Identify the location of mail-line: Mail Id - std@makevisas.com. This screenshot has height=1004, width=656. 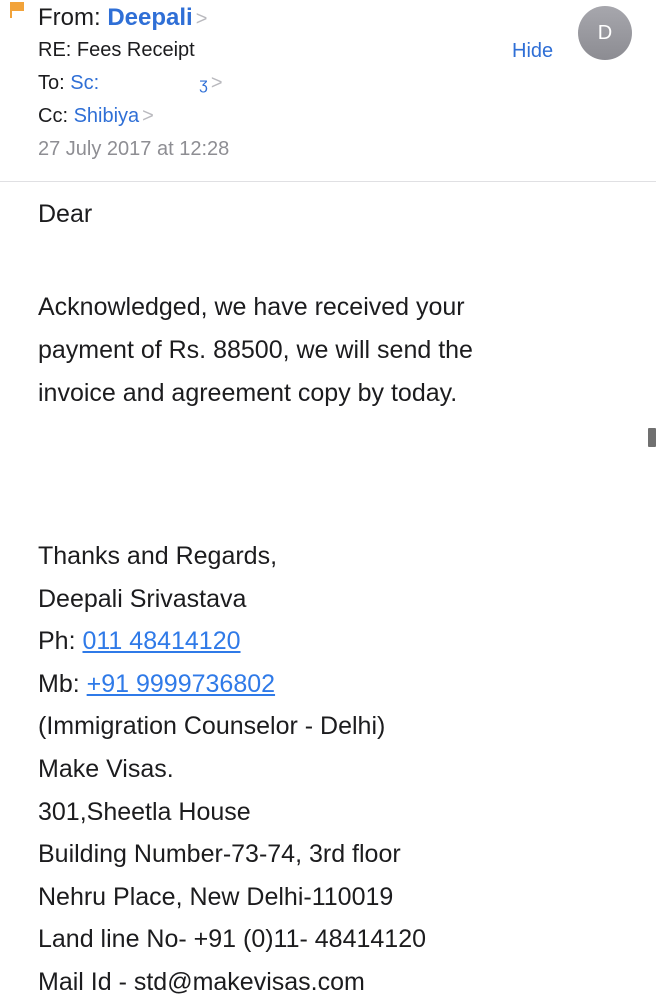
(201, 981).